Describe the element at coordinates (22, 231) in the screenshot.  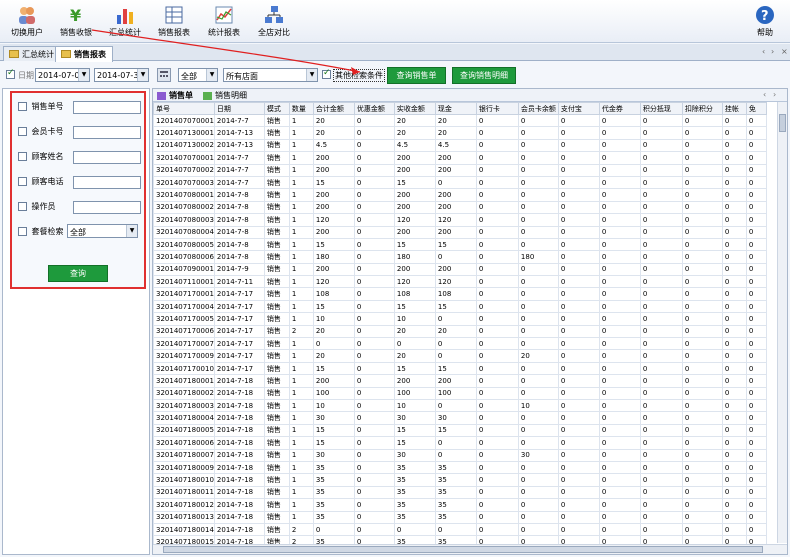
I see `package-checkbox` at that location.